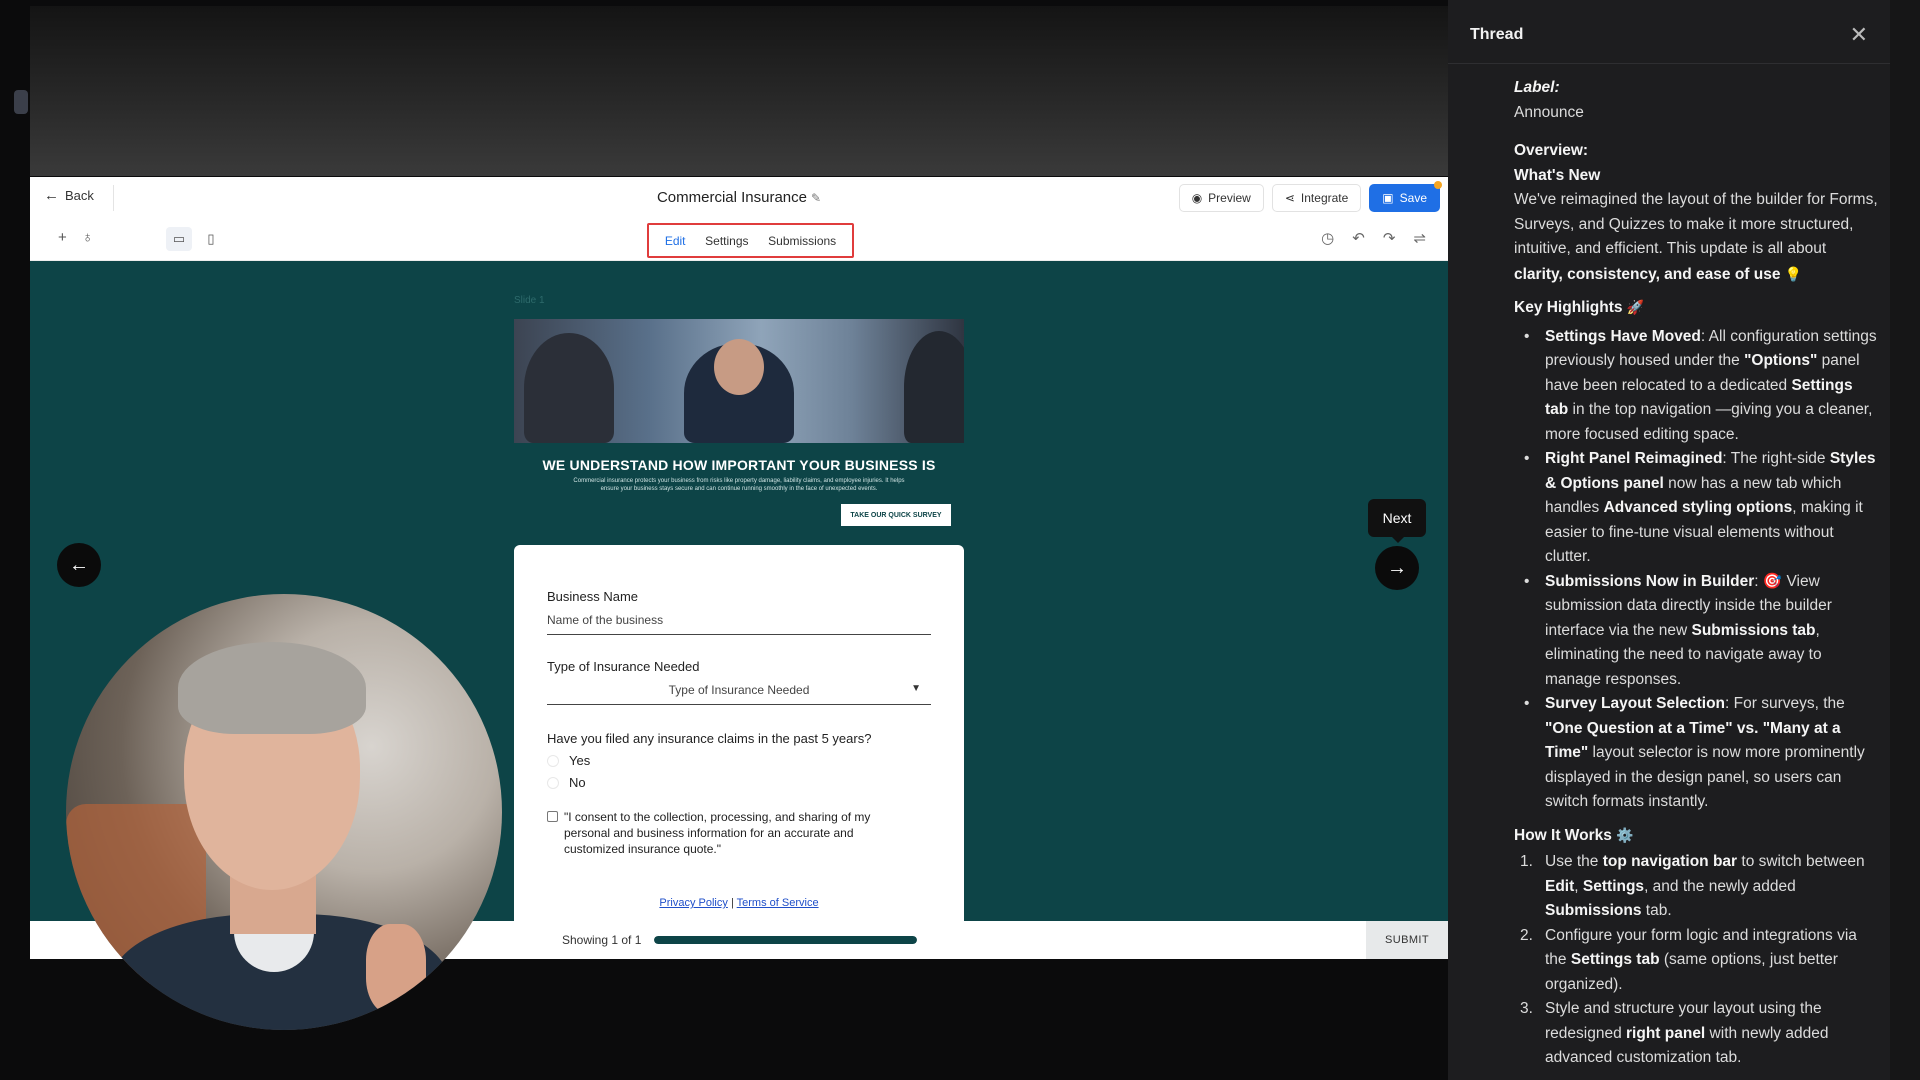 The width and height of the screenshot is (1920, 1080). What do you see at coordinates (726, 241) in the screenshot?
I see `tab-settings: Settings` at bounding box center [726, 241].